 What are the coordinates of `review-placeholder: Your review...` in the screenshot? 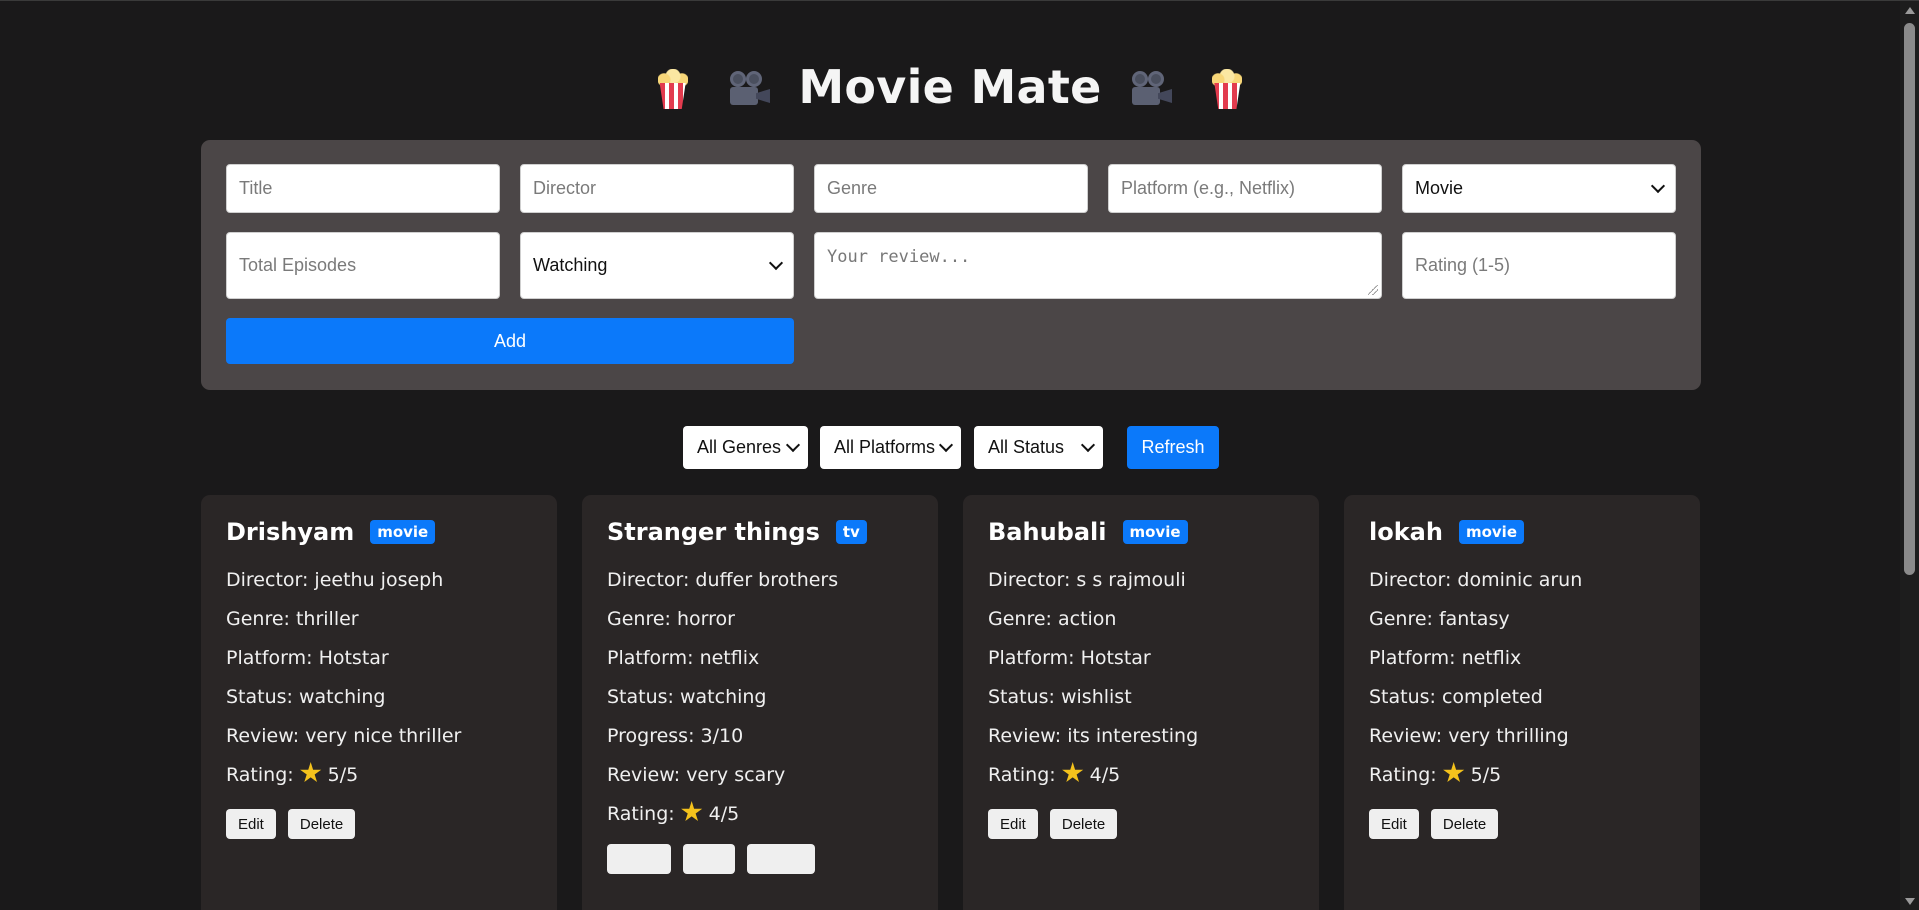 It's located at (899, 257).